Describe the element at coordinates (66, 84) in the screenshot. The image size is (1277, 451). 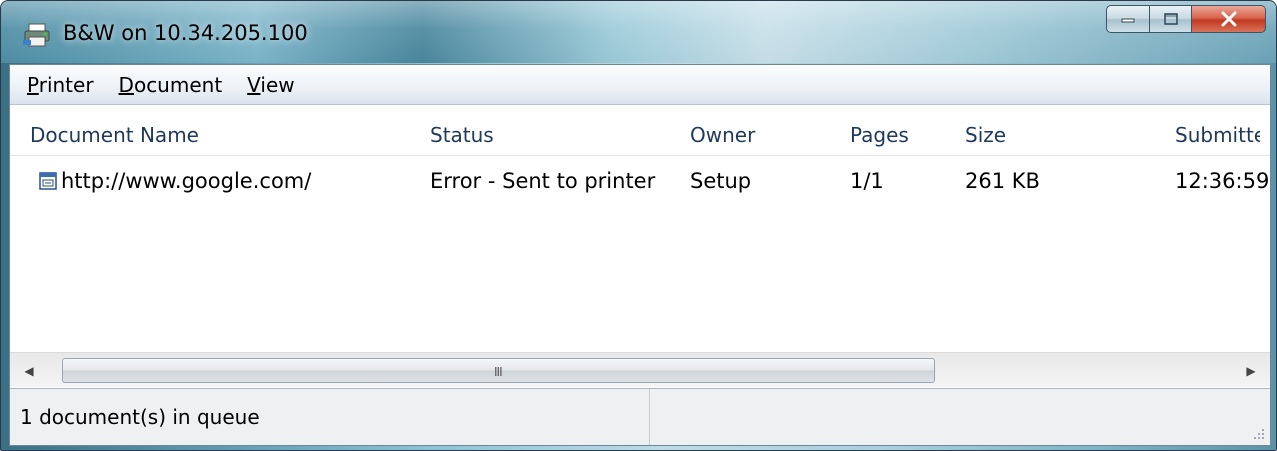
I see `menu-printer-label: rinter` at that location.